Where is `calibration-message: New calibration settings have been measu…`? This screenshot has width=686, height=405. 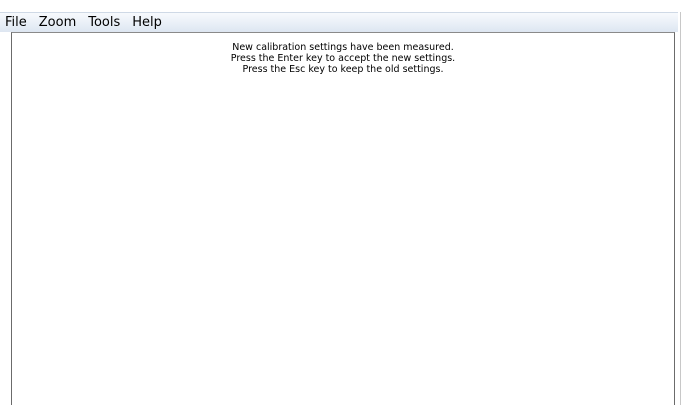
calibration-message: New calibration settings have been measu… is located at coordinates (343, 58).